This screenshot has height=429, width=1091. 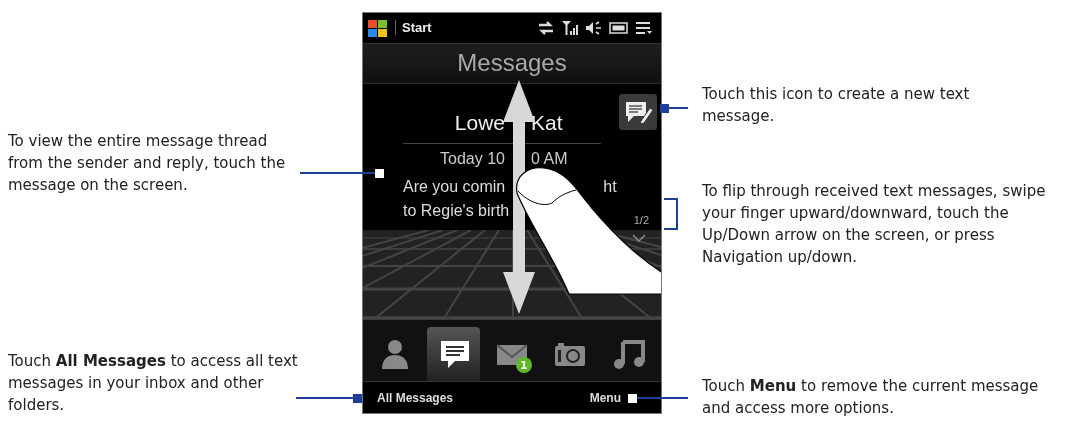 What do you see at coordinates (378, 27) in the screenshot?
I see `windows-logo-icon` at bounding box center [378, 27].